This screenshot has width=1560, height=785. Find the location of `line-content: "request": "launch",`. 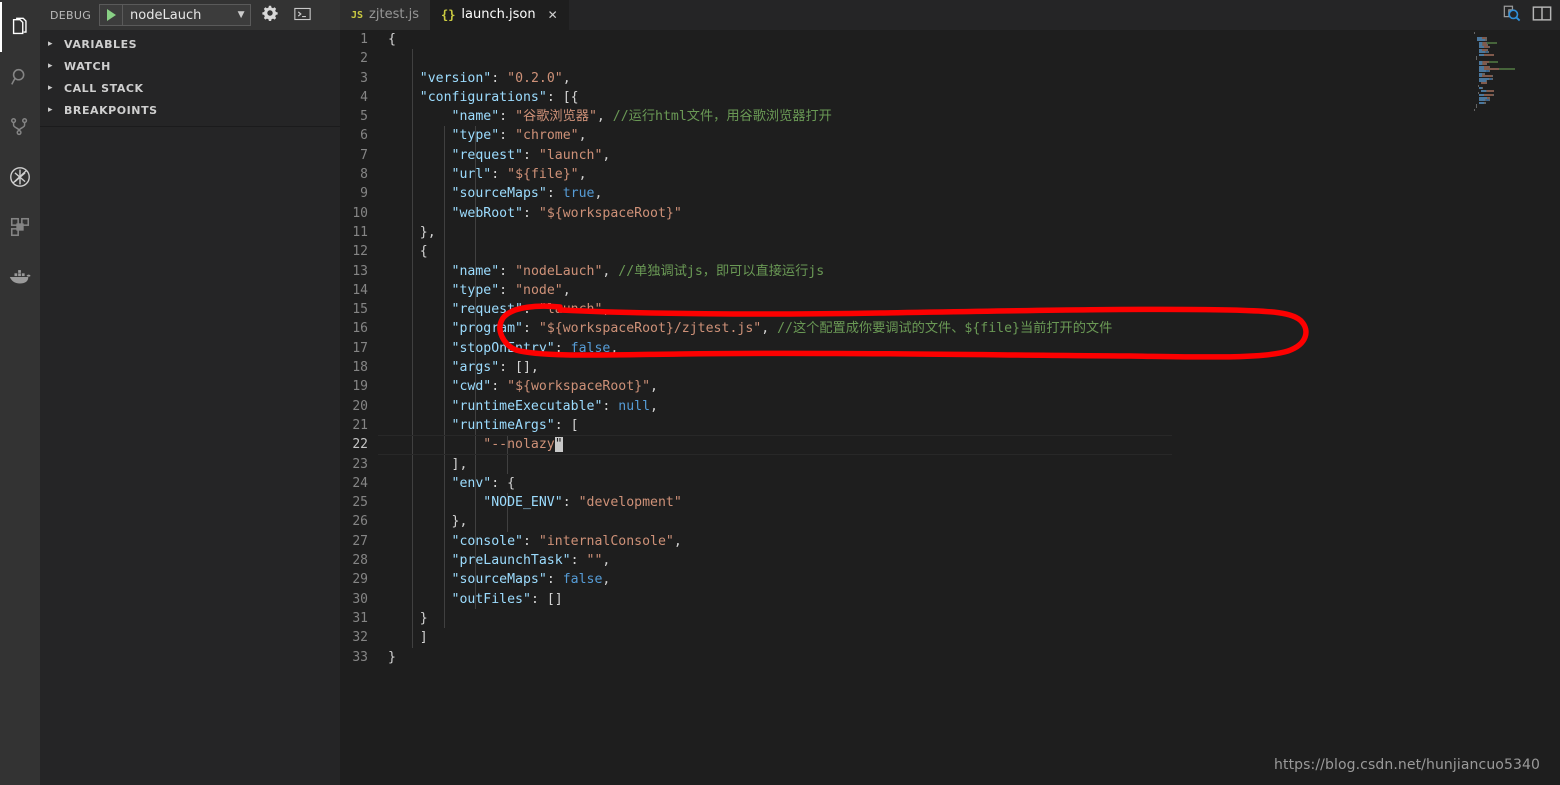

line-content: "request": "launch", is located at coordinates (499, 155).